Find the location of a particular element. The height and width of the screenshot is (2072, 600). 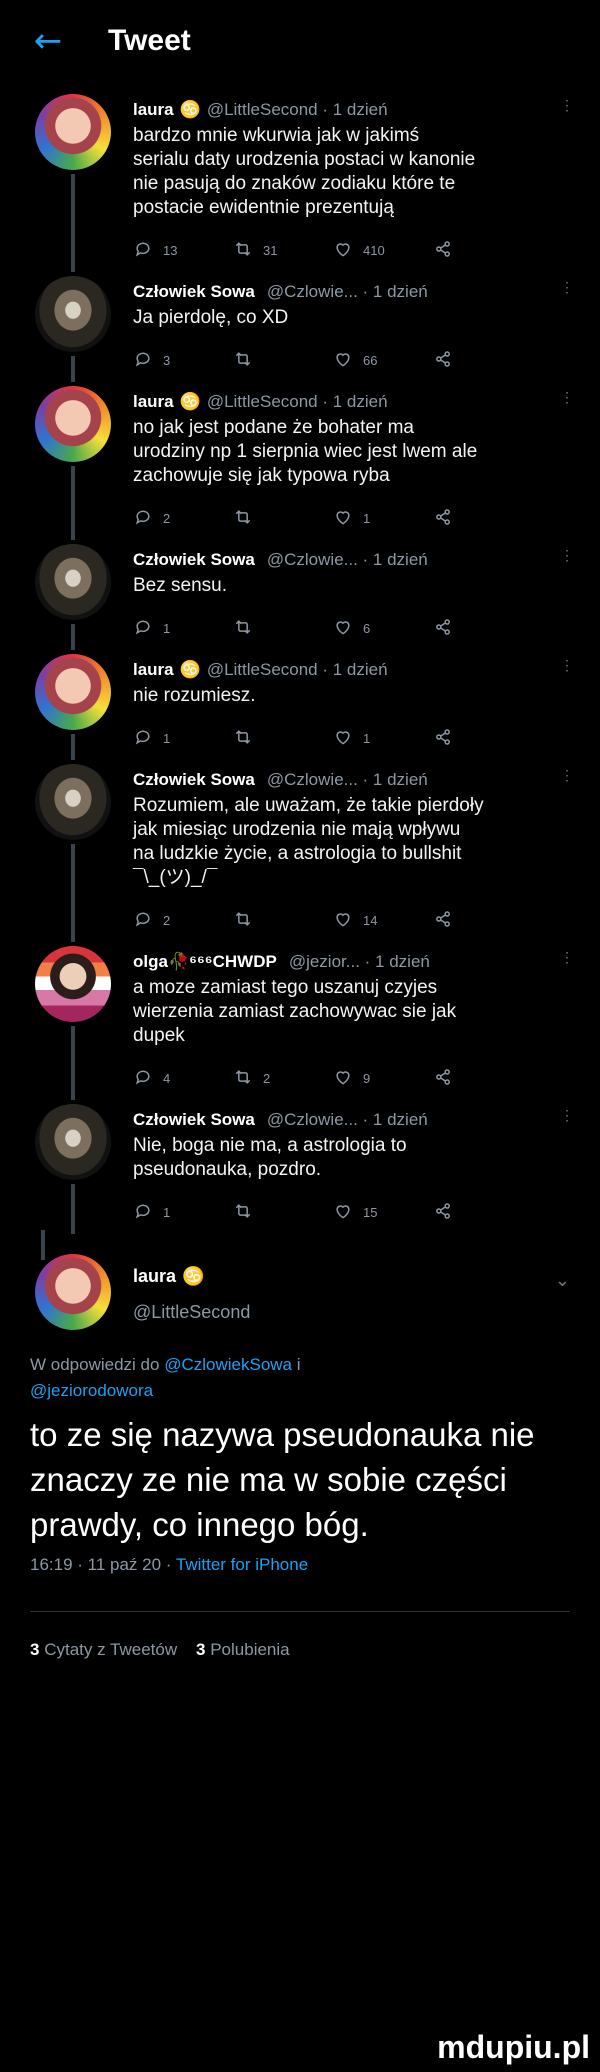

like-button: 66 is located at coordinates (383, 360).